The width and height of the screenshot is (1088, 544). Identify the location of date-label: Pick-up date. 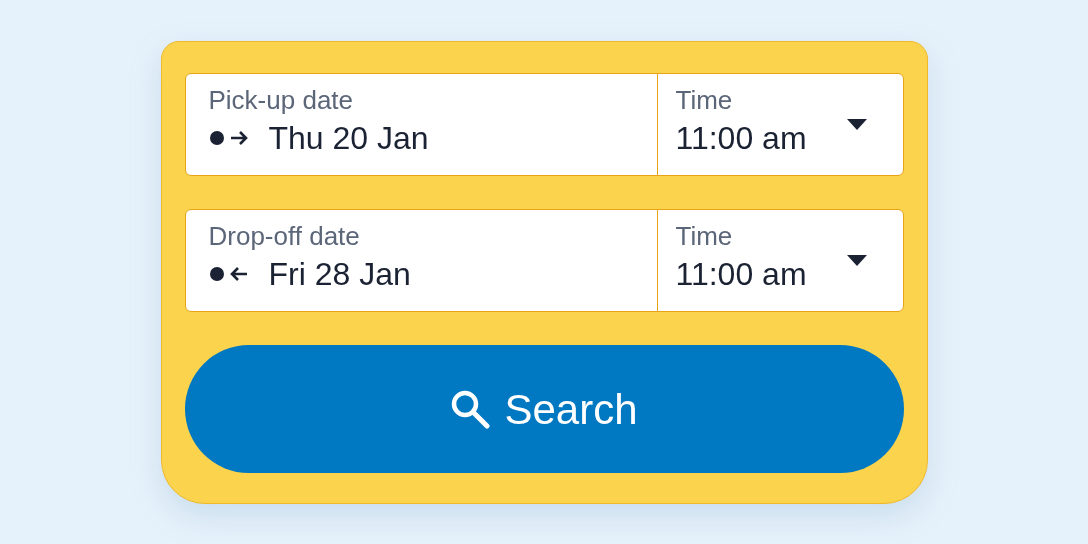
(281, 100).